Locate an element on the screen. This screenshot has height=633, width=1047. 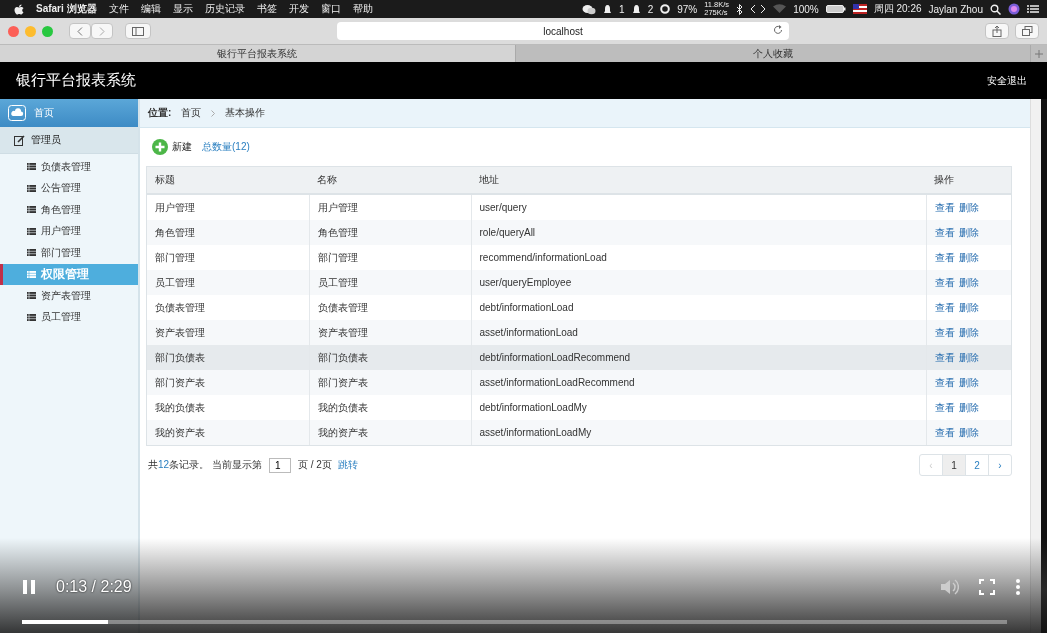
sidebar-item: 用户管理 is located at coordinates (69, 231).